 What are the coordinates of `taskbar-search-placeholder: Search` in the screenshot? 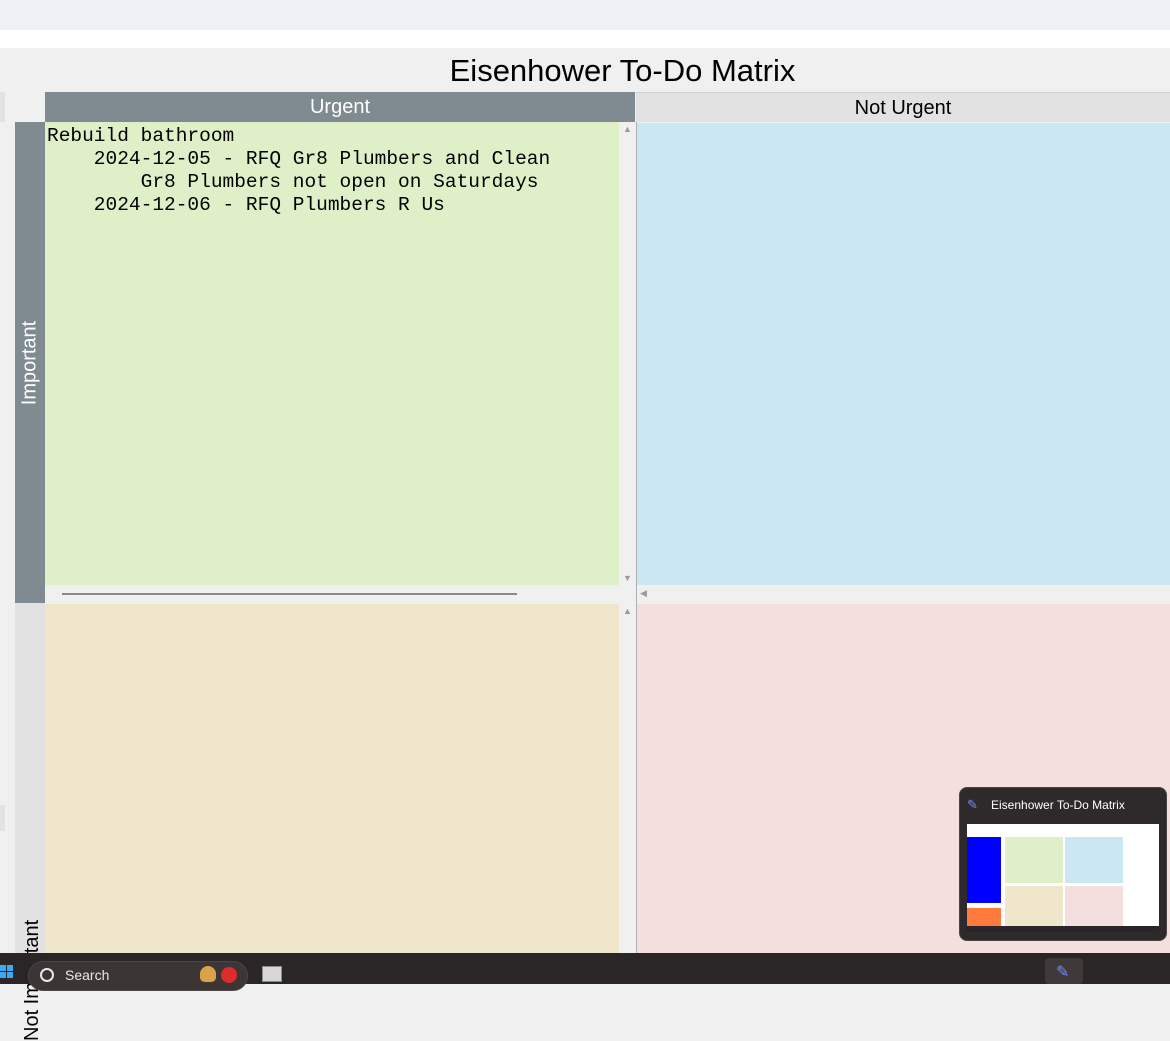 It's located at (87, 975).